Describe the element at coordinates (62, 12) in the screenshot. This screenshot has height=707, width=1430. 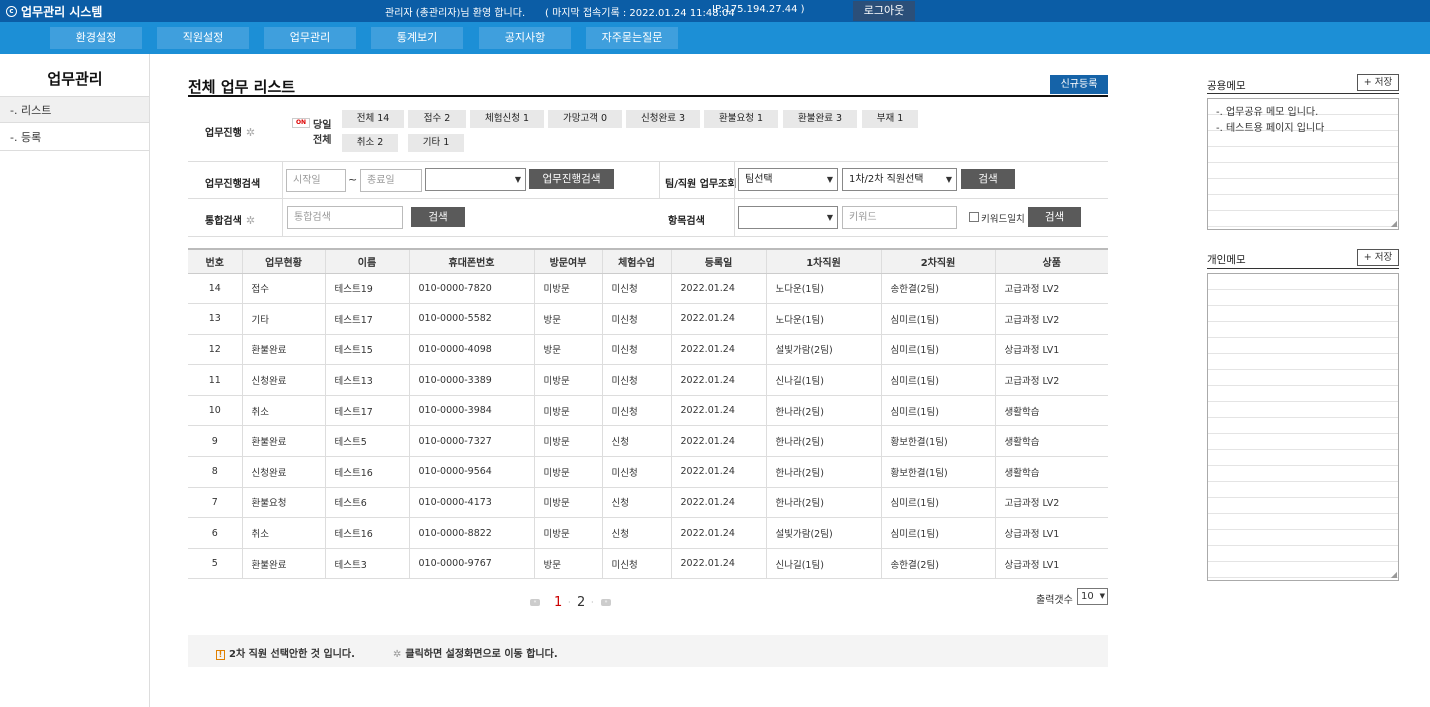
I see `app-title-text: 업무관리 시스템` at that location.